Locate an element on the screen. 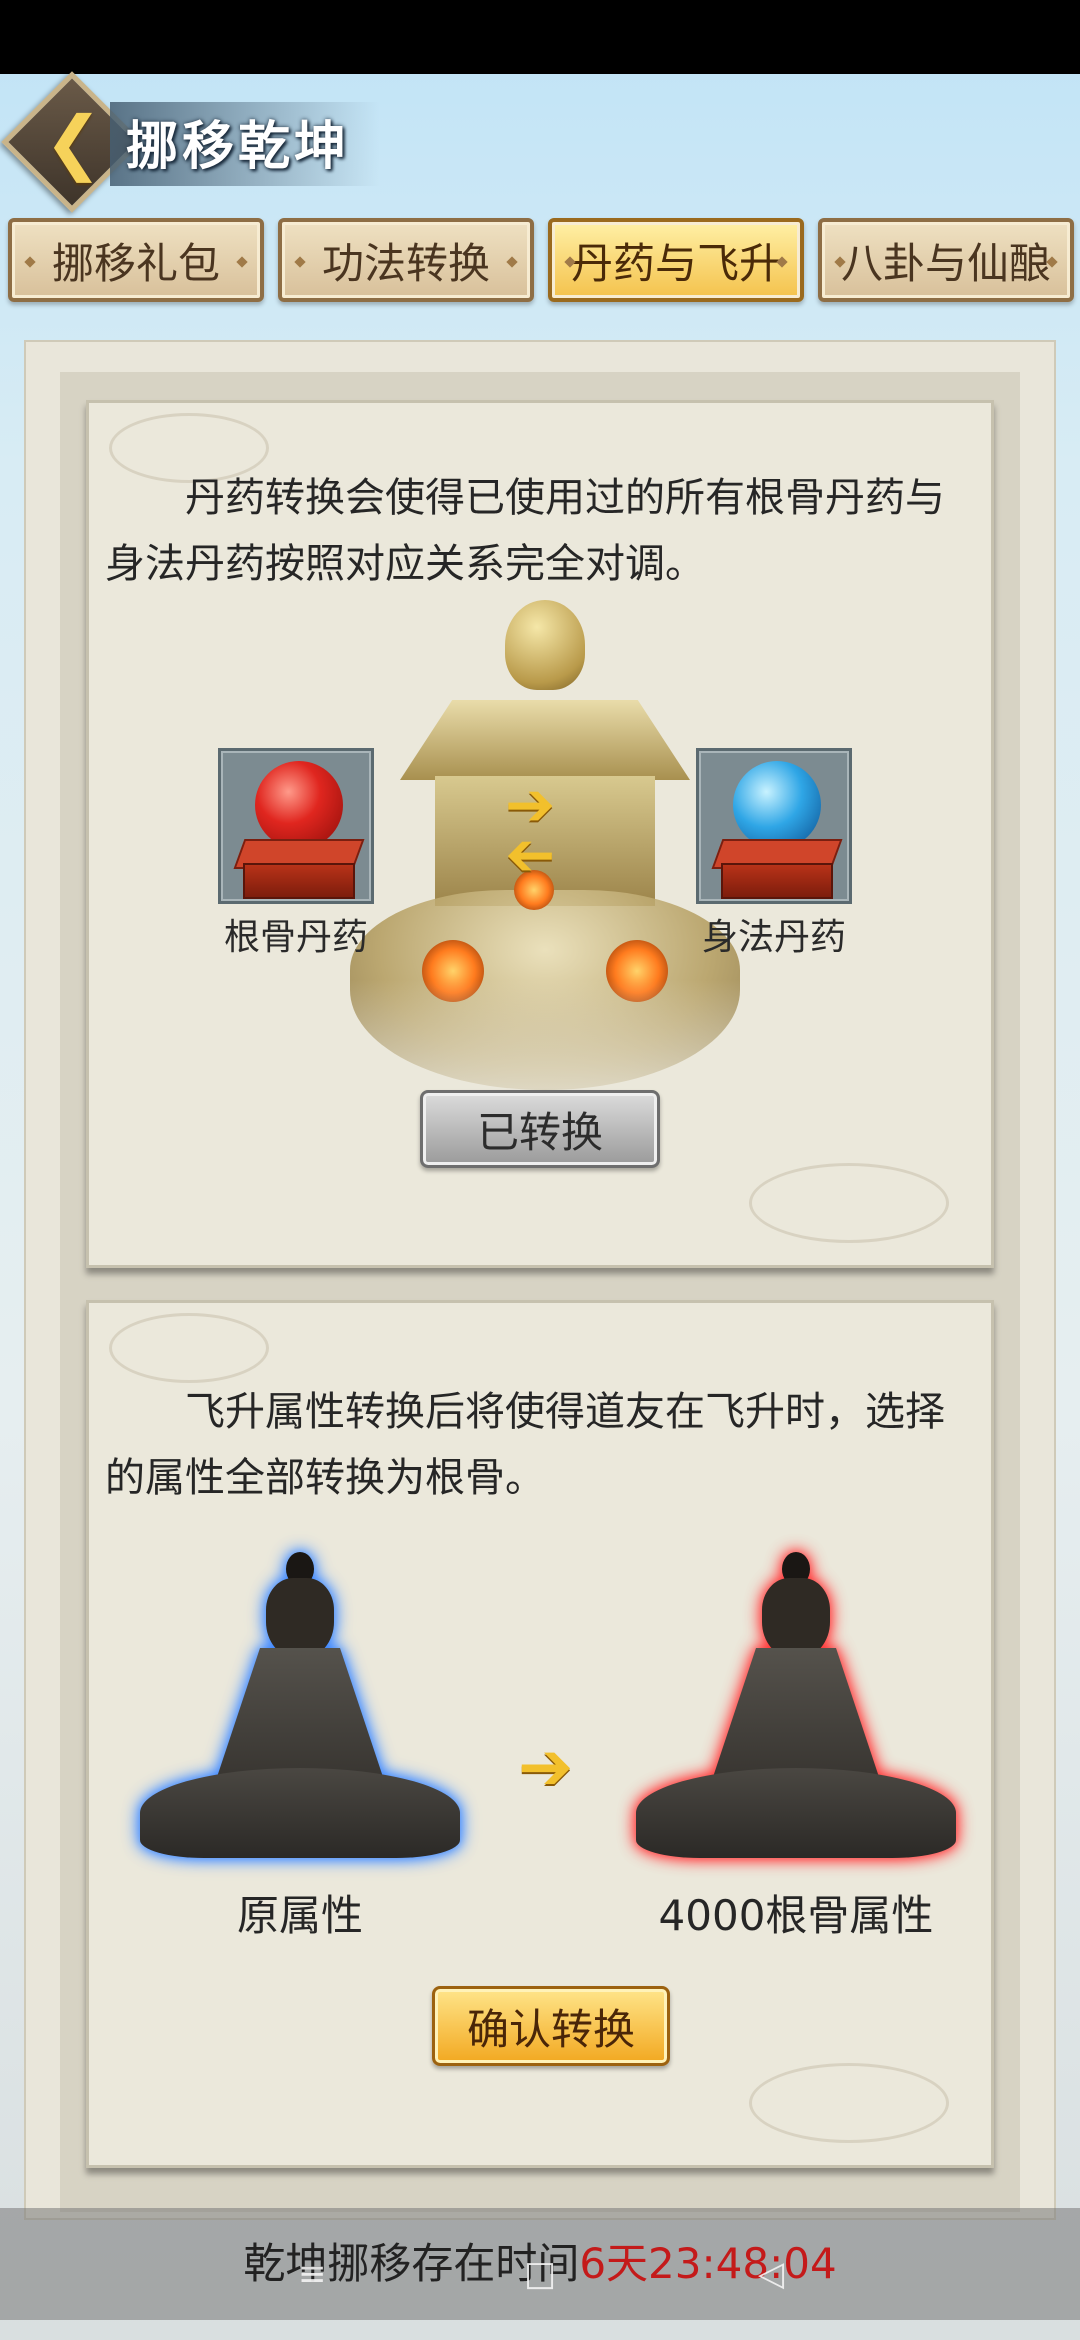 This screenshot has width=1080, height=2340. home-icon: □ is located at coordinates (540, 2274).